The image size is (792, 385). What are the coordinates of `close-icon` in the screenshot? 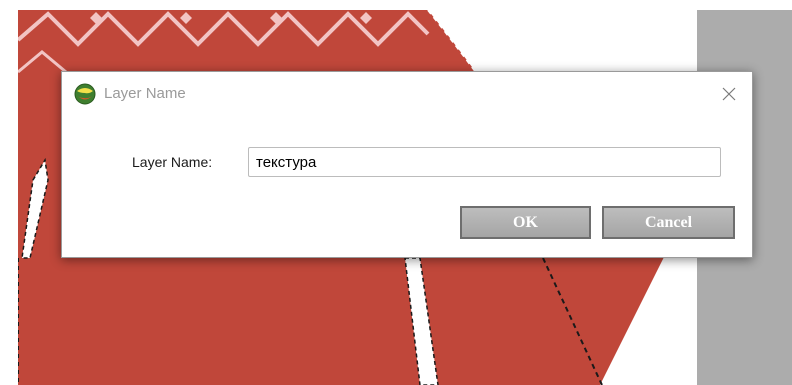 It's located at (729, 94).